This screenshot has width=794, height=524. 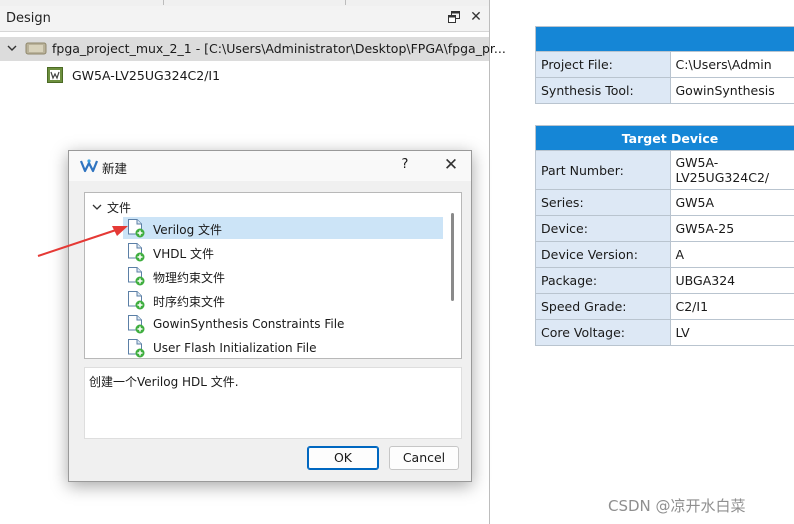 I want to click on row-key: Synthesis Tool:, so click(x=603, y=90).